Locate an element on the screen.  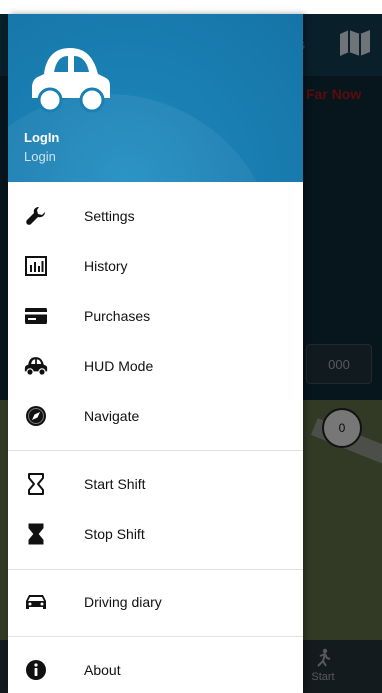
menu-item-label: About is located at coordinates (102, 670).